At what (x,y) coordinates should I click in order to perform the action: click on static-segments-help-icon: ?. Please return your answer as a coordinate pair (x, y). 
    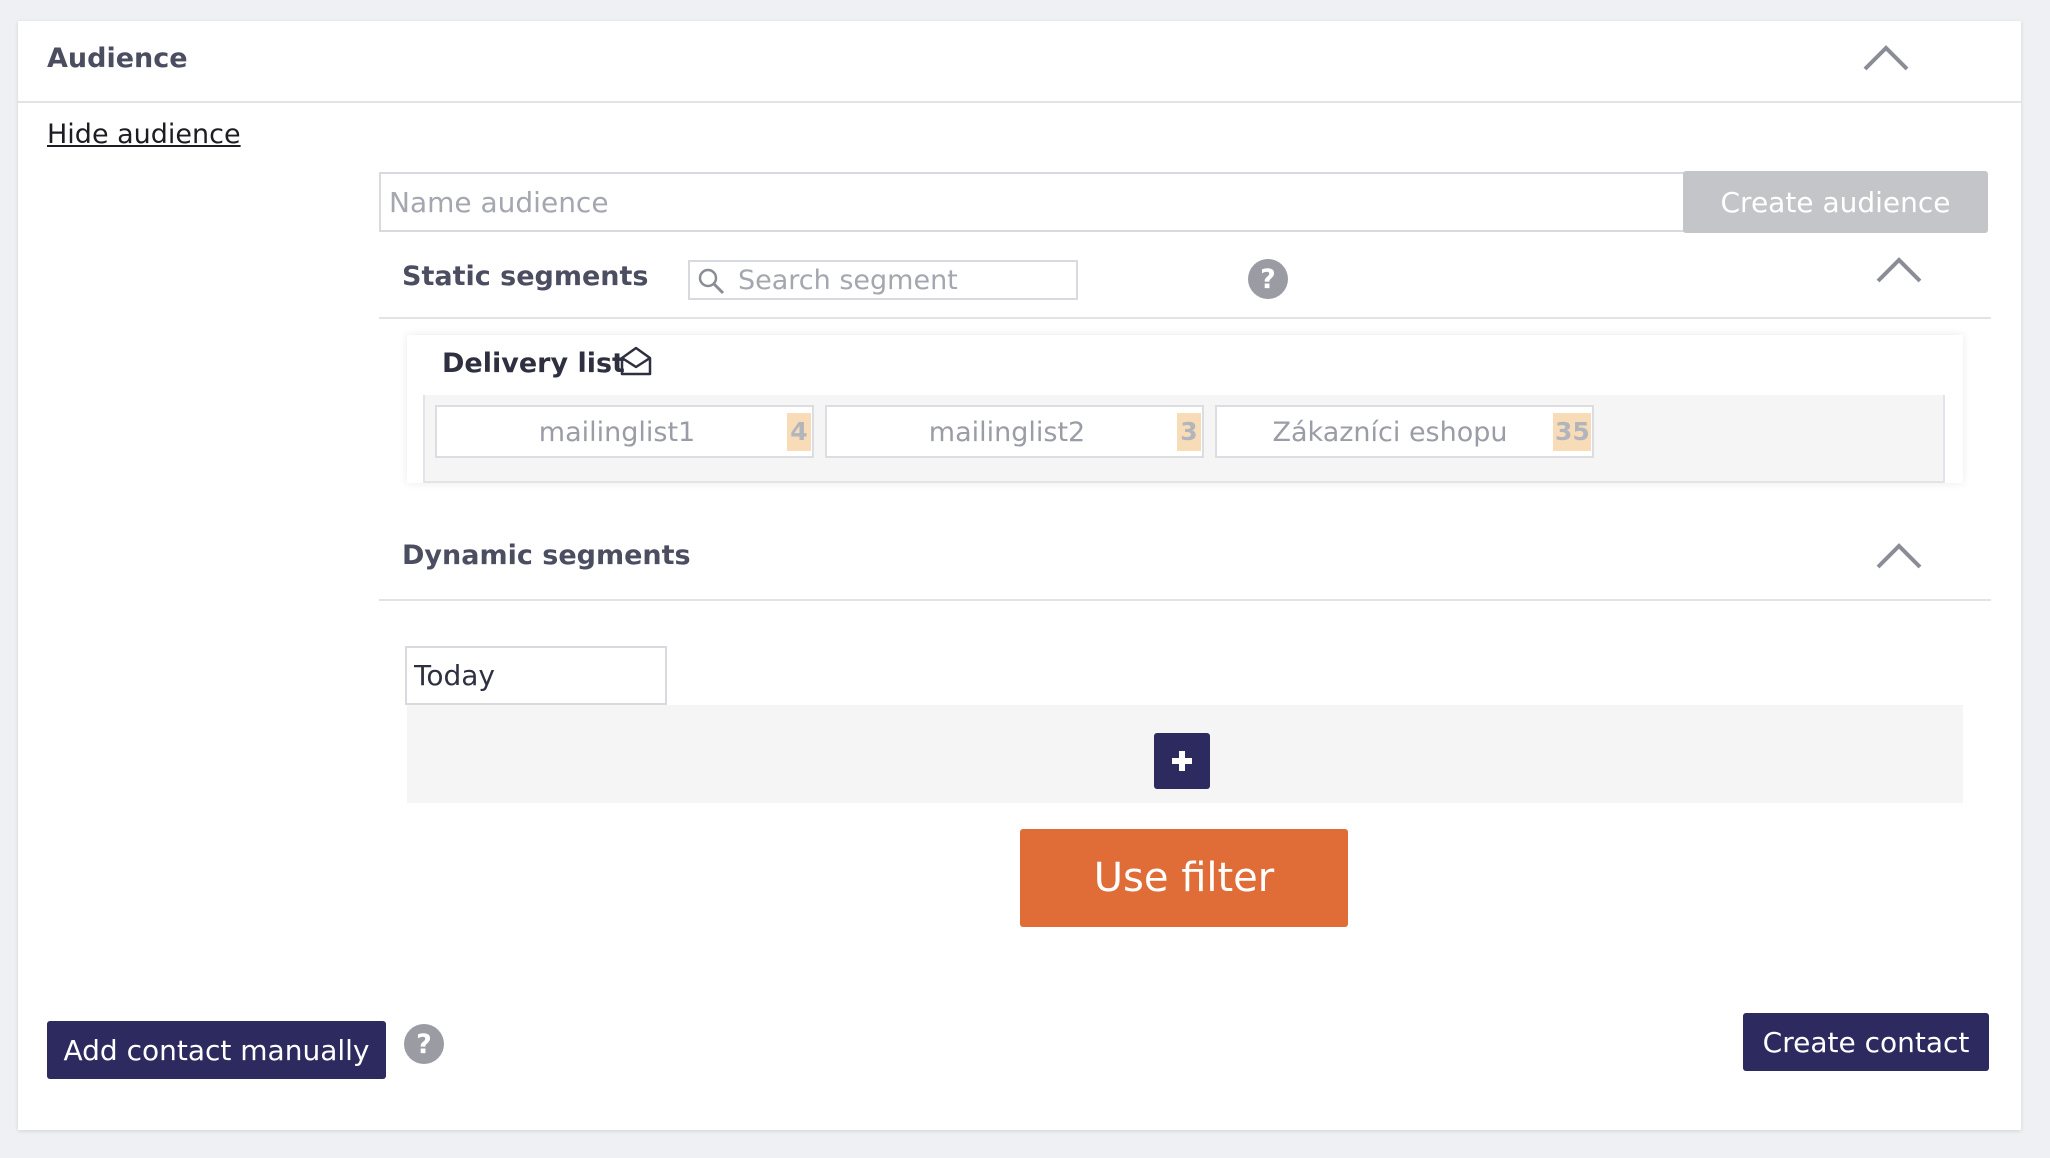
    Looking at the image, I should click on (1268, 279).